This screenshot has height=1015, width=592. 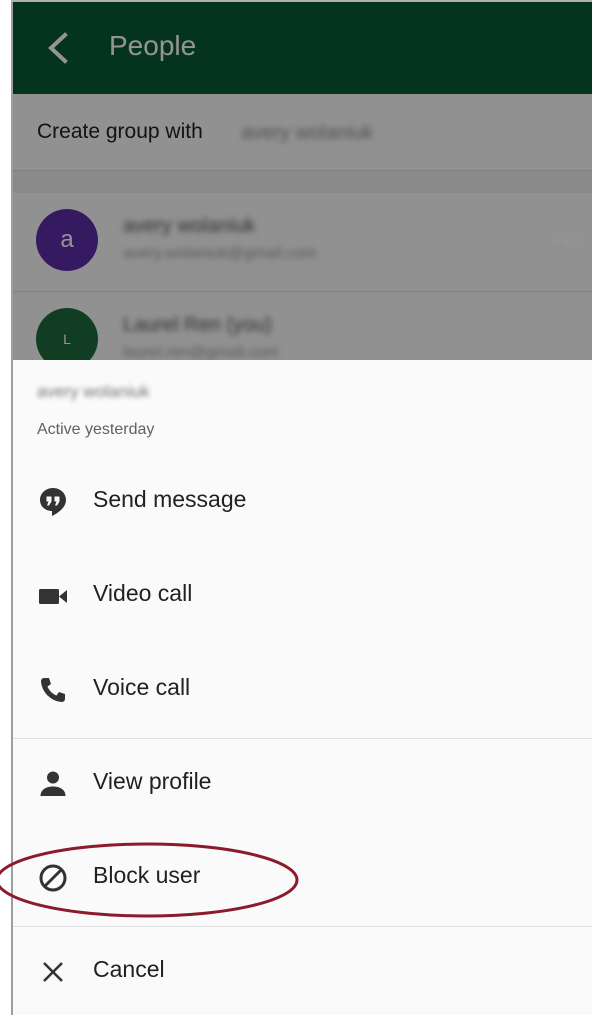 I want to click on person-icon, so click(x=53, y=784).